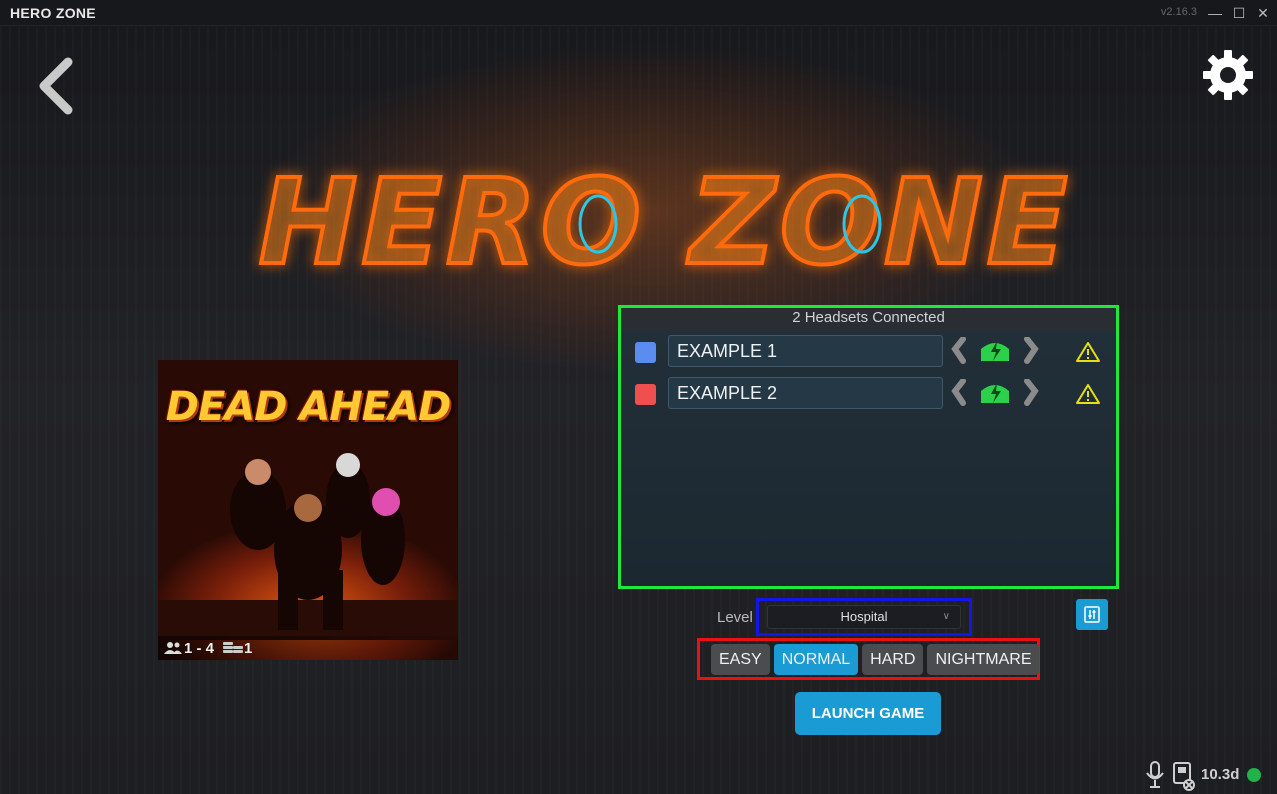 The height and width of the screenshot is (794, 1277). I want to click on sliders-icon, so click(1092, 614).